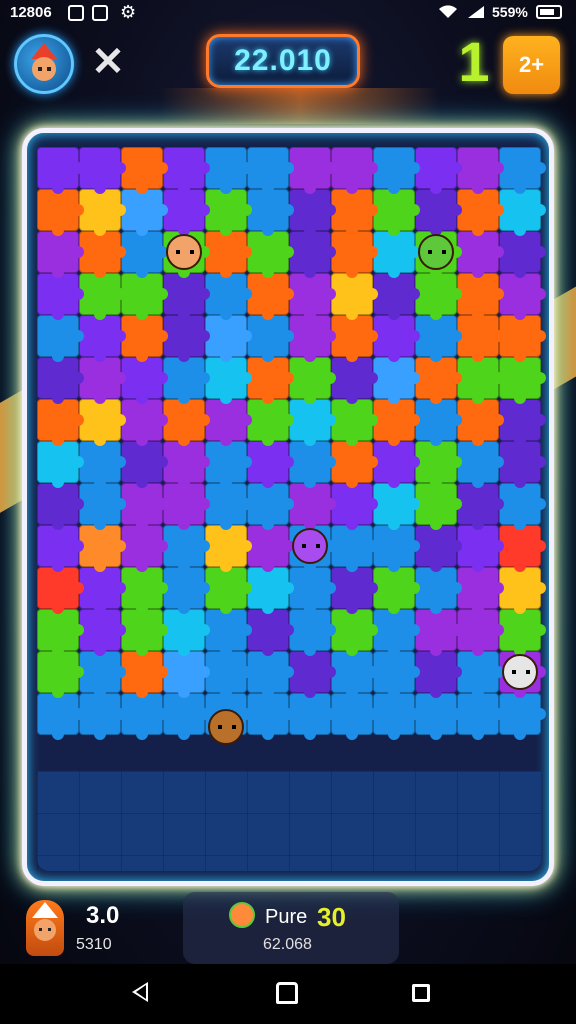  I want to click on back-icon, so click(140, 992).